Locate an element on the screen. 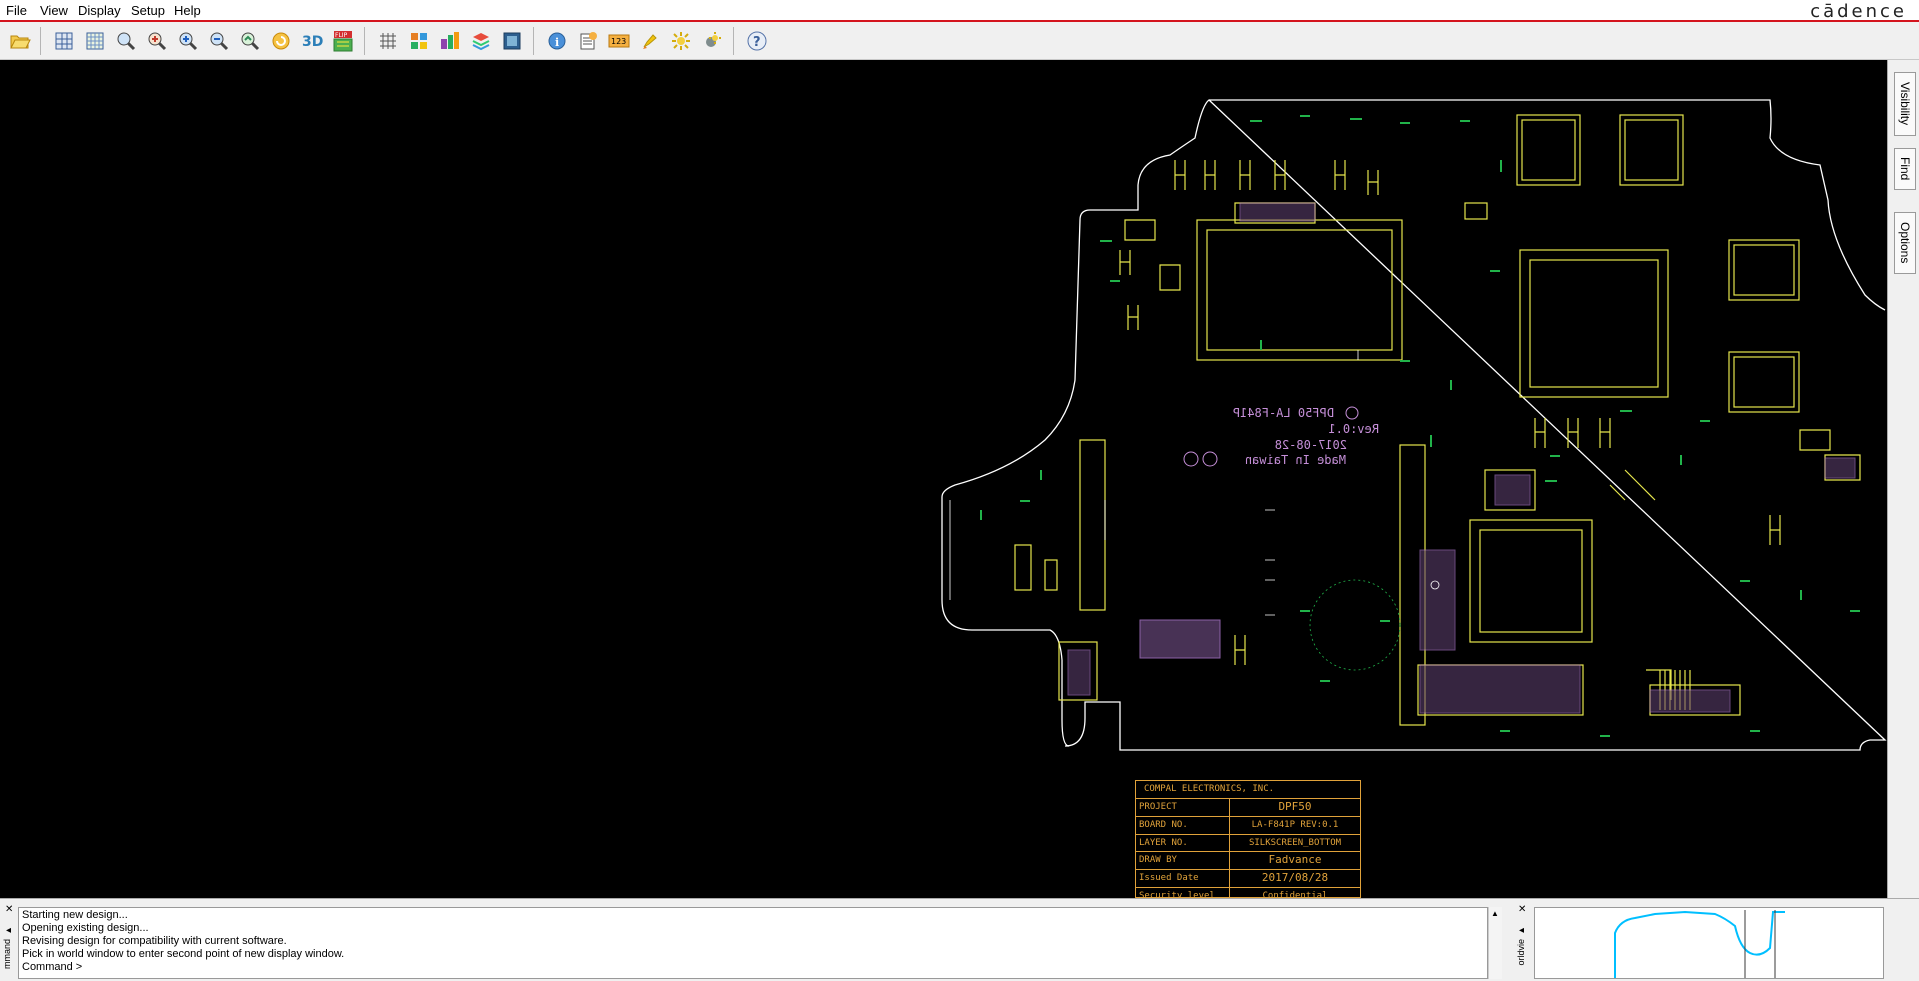  console-scrollbar: ▲ is located at coordinates (1495, 943).